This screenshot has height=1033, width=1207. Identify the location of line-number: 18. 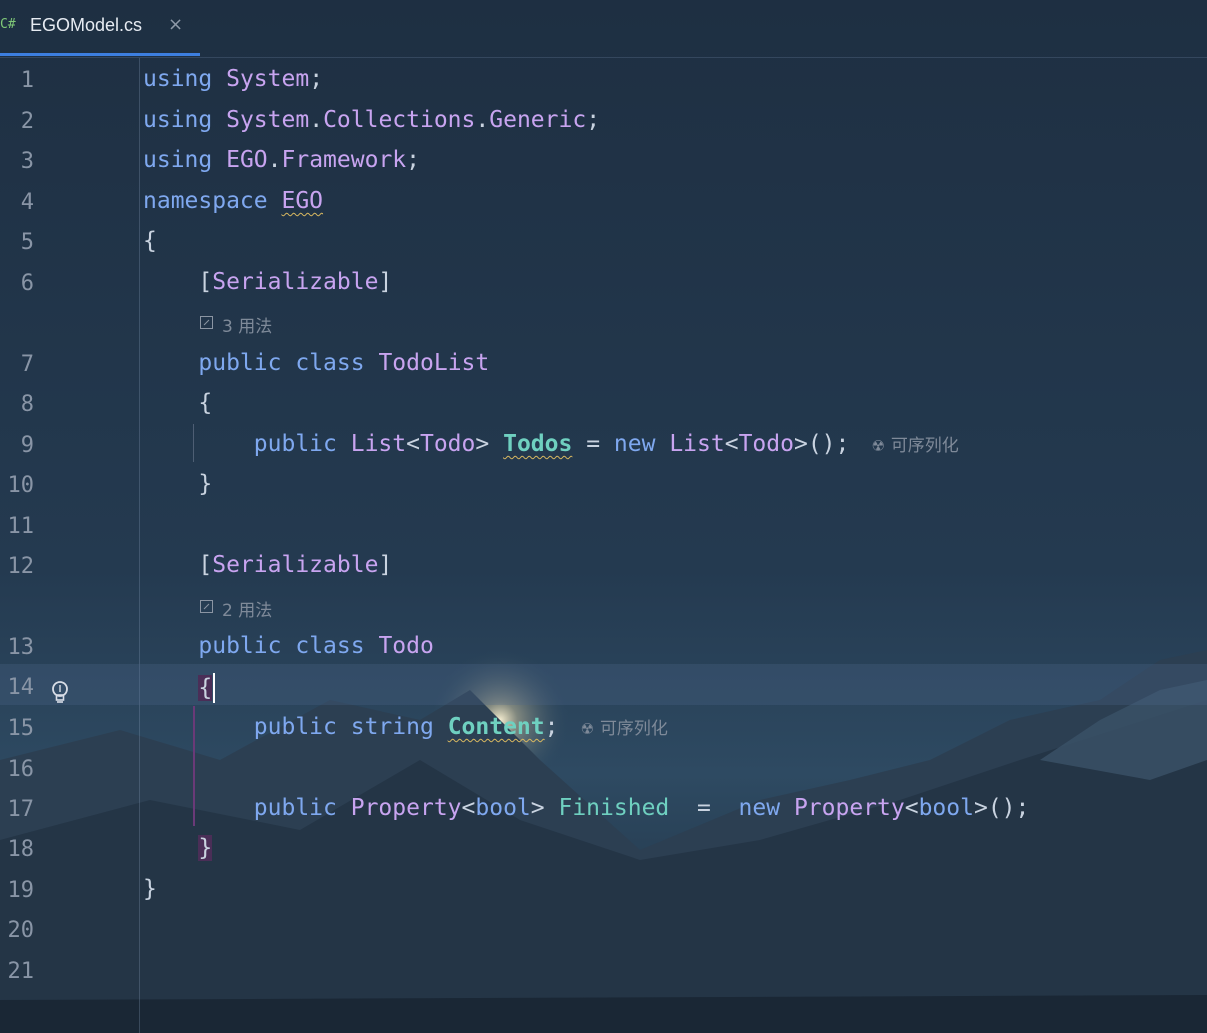
(21, 849).